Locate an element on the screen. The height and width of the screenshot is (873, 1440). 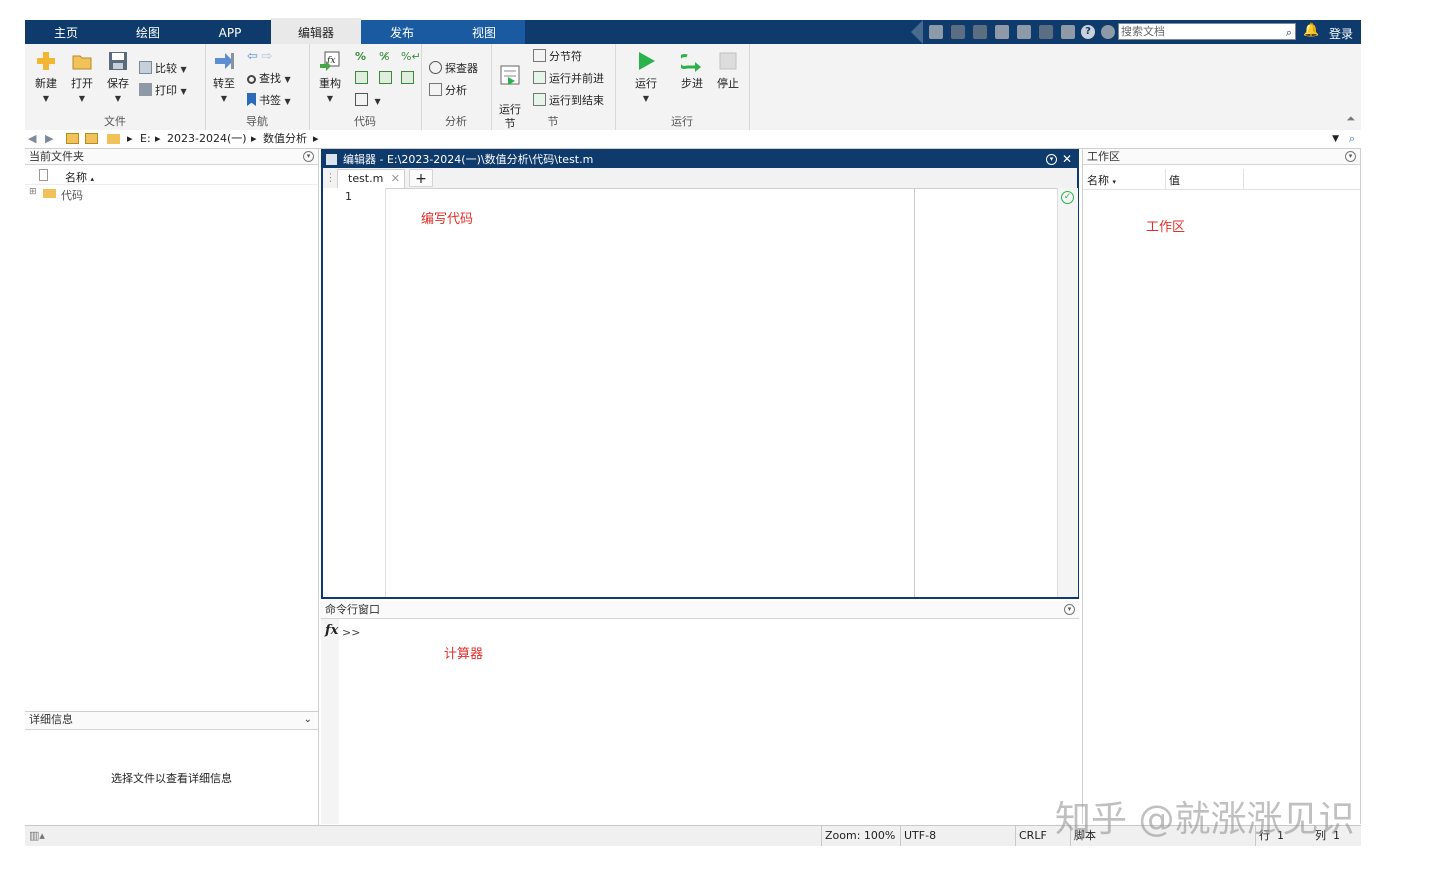
zoom-status: Zoom: 100% is located at coordinates (860, 836).